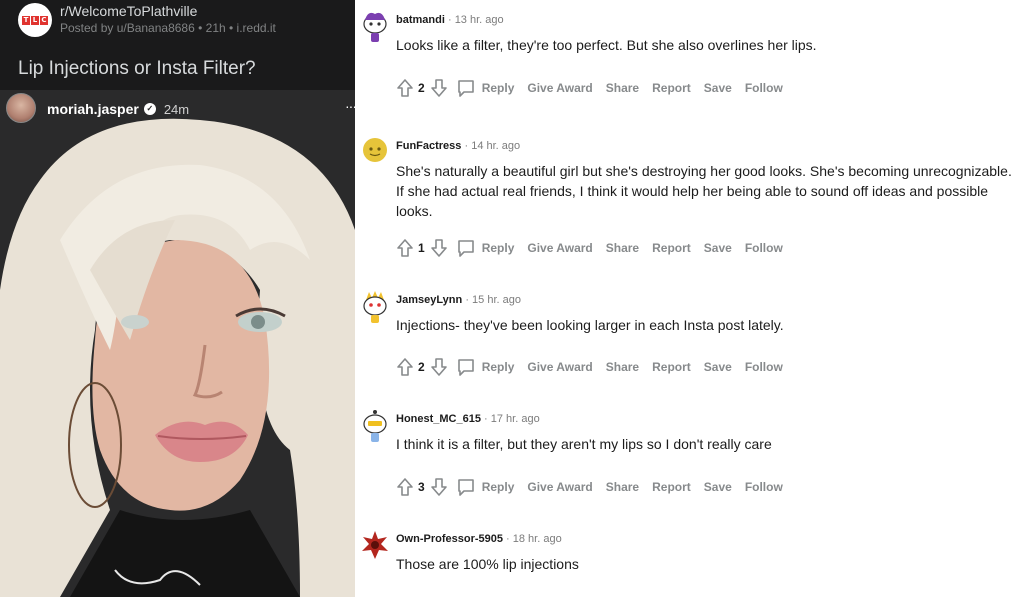 Image resolution: width=1024 pixels, height=597 pixels. What do you see at coordinates (421, 487) in the screenshot?
I see `vote-count: 3` at bounding box center [421, 487].